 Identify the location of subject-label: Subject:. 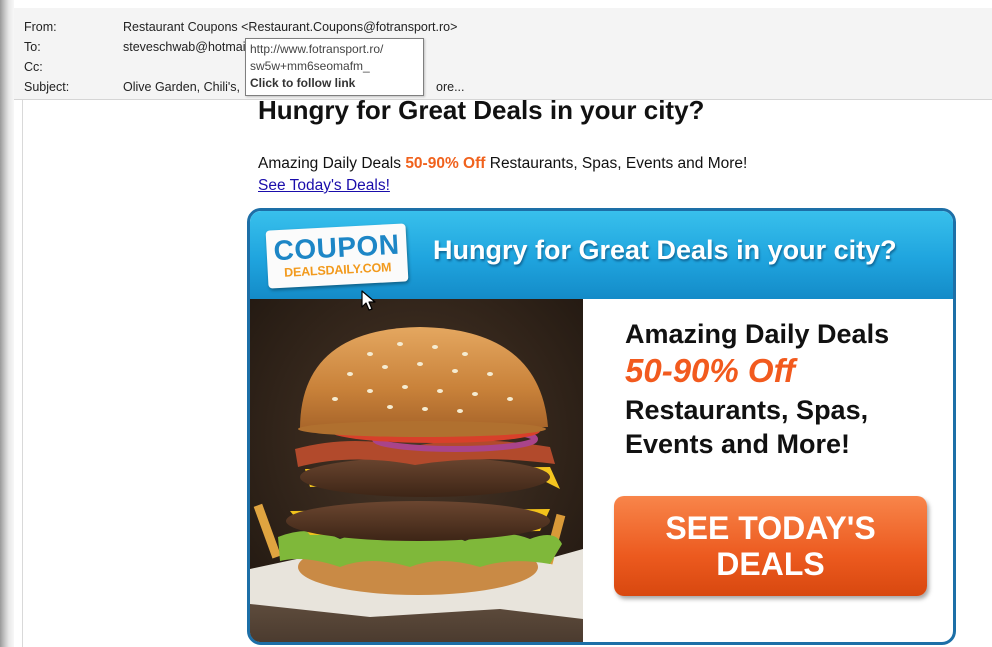
(47, 87).